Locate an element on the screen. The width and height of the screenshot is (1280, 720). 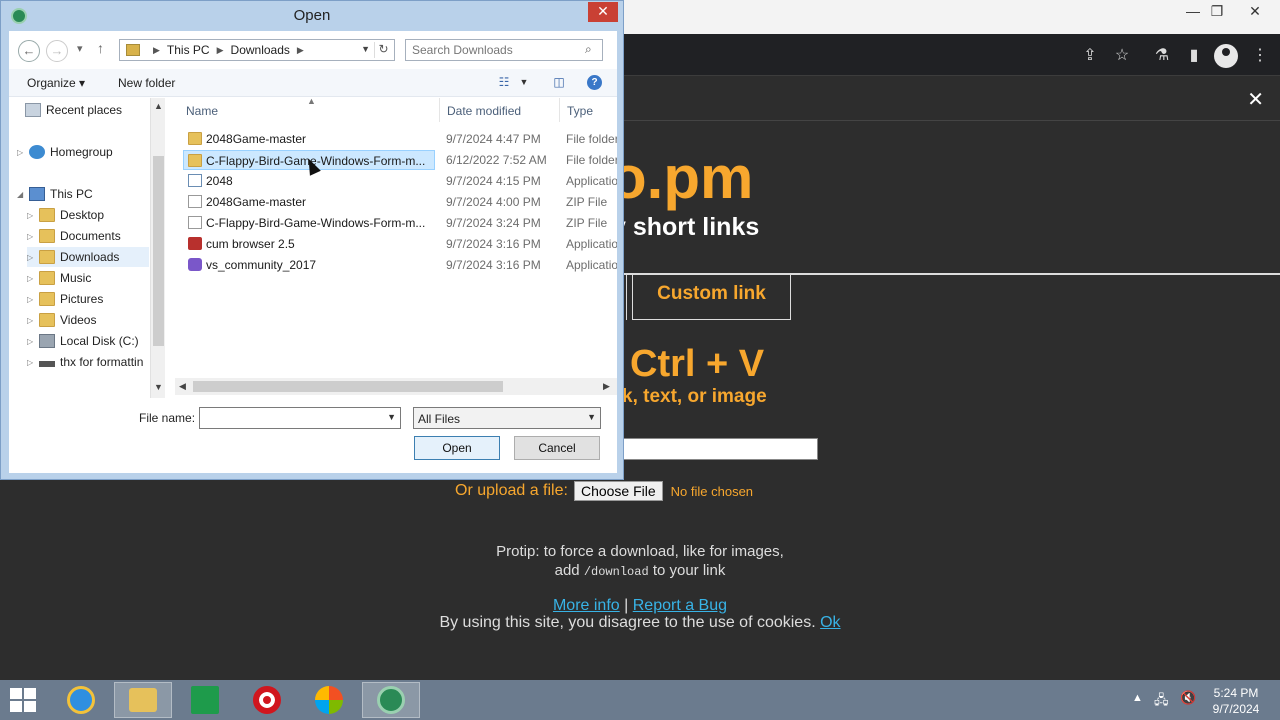
nav-scrollbar: ▲ ▼ is located at coordinates (157, 248).